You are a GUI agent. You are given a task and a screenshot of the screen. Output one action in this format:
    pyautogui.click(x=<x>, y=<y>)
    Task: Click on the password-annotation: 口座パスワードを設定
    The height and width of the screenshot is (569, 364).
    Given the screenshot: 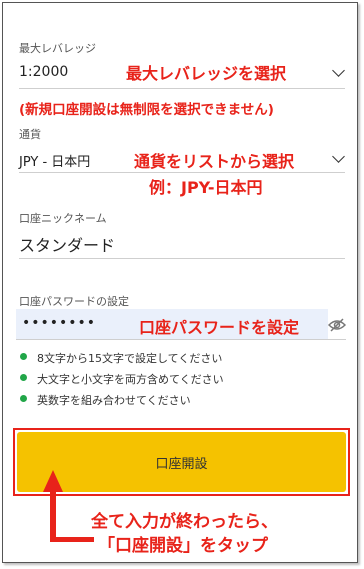 What is the action you would take?
    pyautogui.click(x=219, y=327)
    